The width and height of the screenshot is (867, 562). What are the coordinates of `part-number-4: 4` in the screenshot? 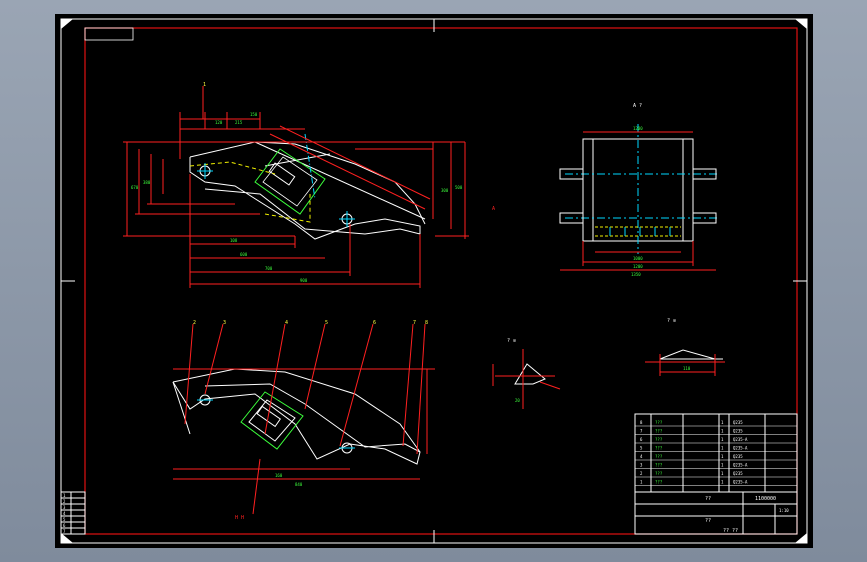 It's located at (286, 323).